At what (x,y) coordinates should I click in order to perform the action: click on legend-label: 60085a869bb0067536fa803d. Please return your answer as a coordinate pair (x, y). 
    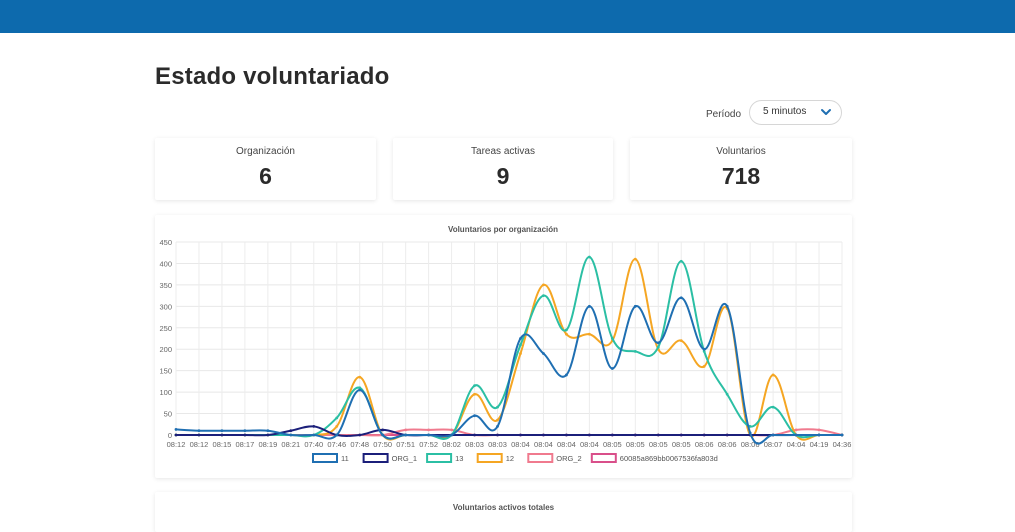
    Looking at the image, I should click on (669, 458).